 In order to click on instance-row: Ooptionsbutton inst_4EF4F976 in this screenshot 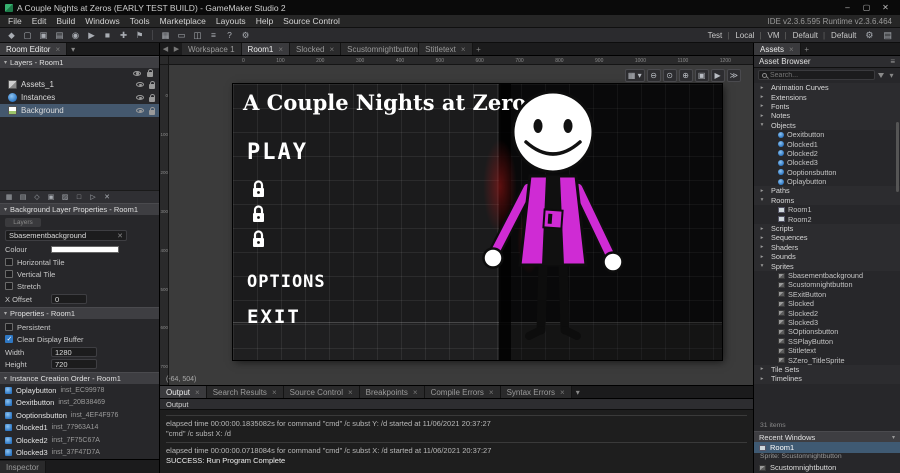, I will do `click(79, 415)`.